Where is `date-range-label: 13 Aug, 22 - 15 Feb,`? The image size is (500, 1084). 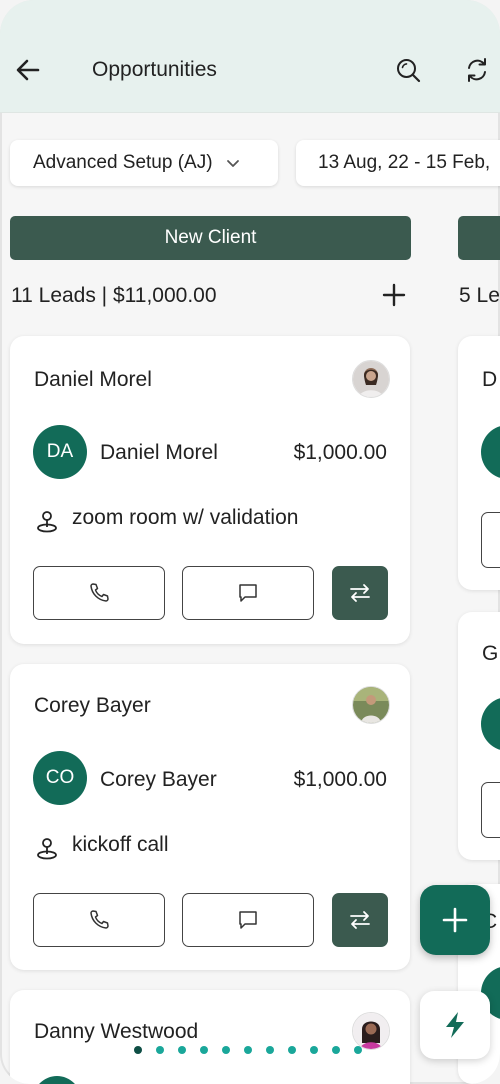
date-range-label: 13 Aug, 22 - 15 Feb, is located at coordinates (404, 162).